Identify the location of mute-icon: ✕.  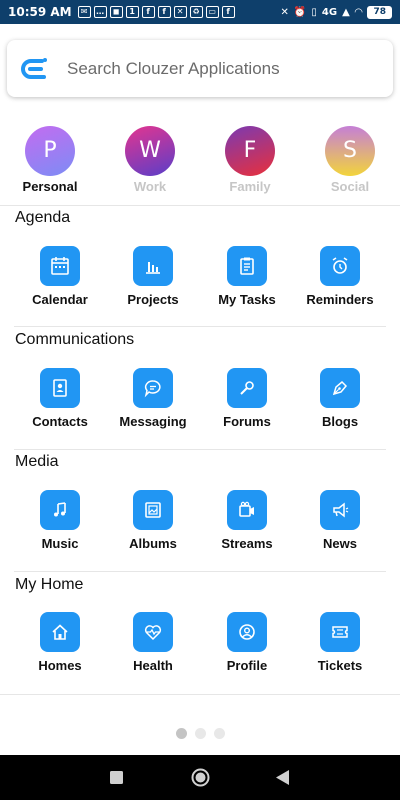
(284, 12).